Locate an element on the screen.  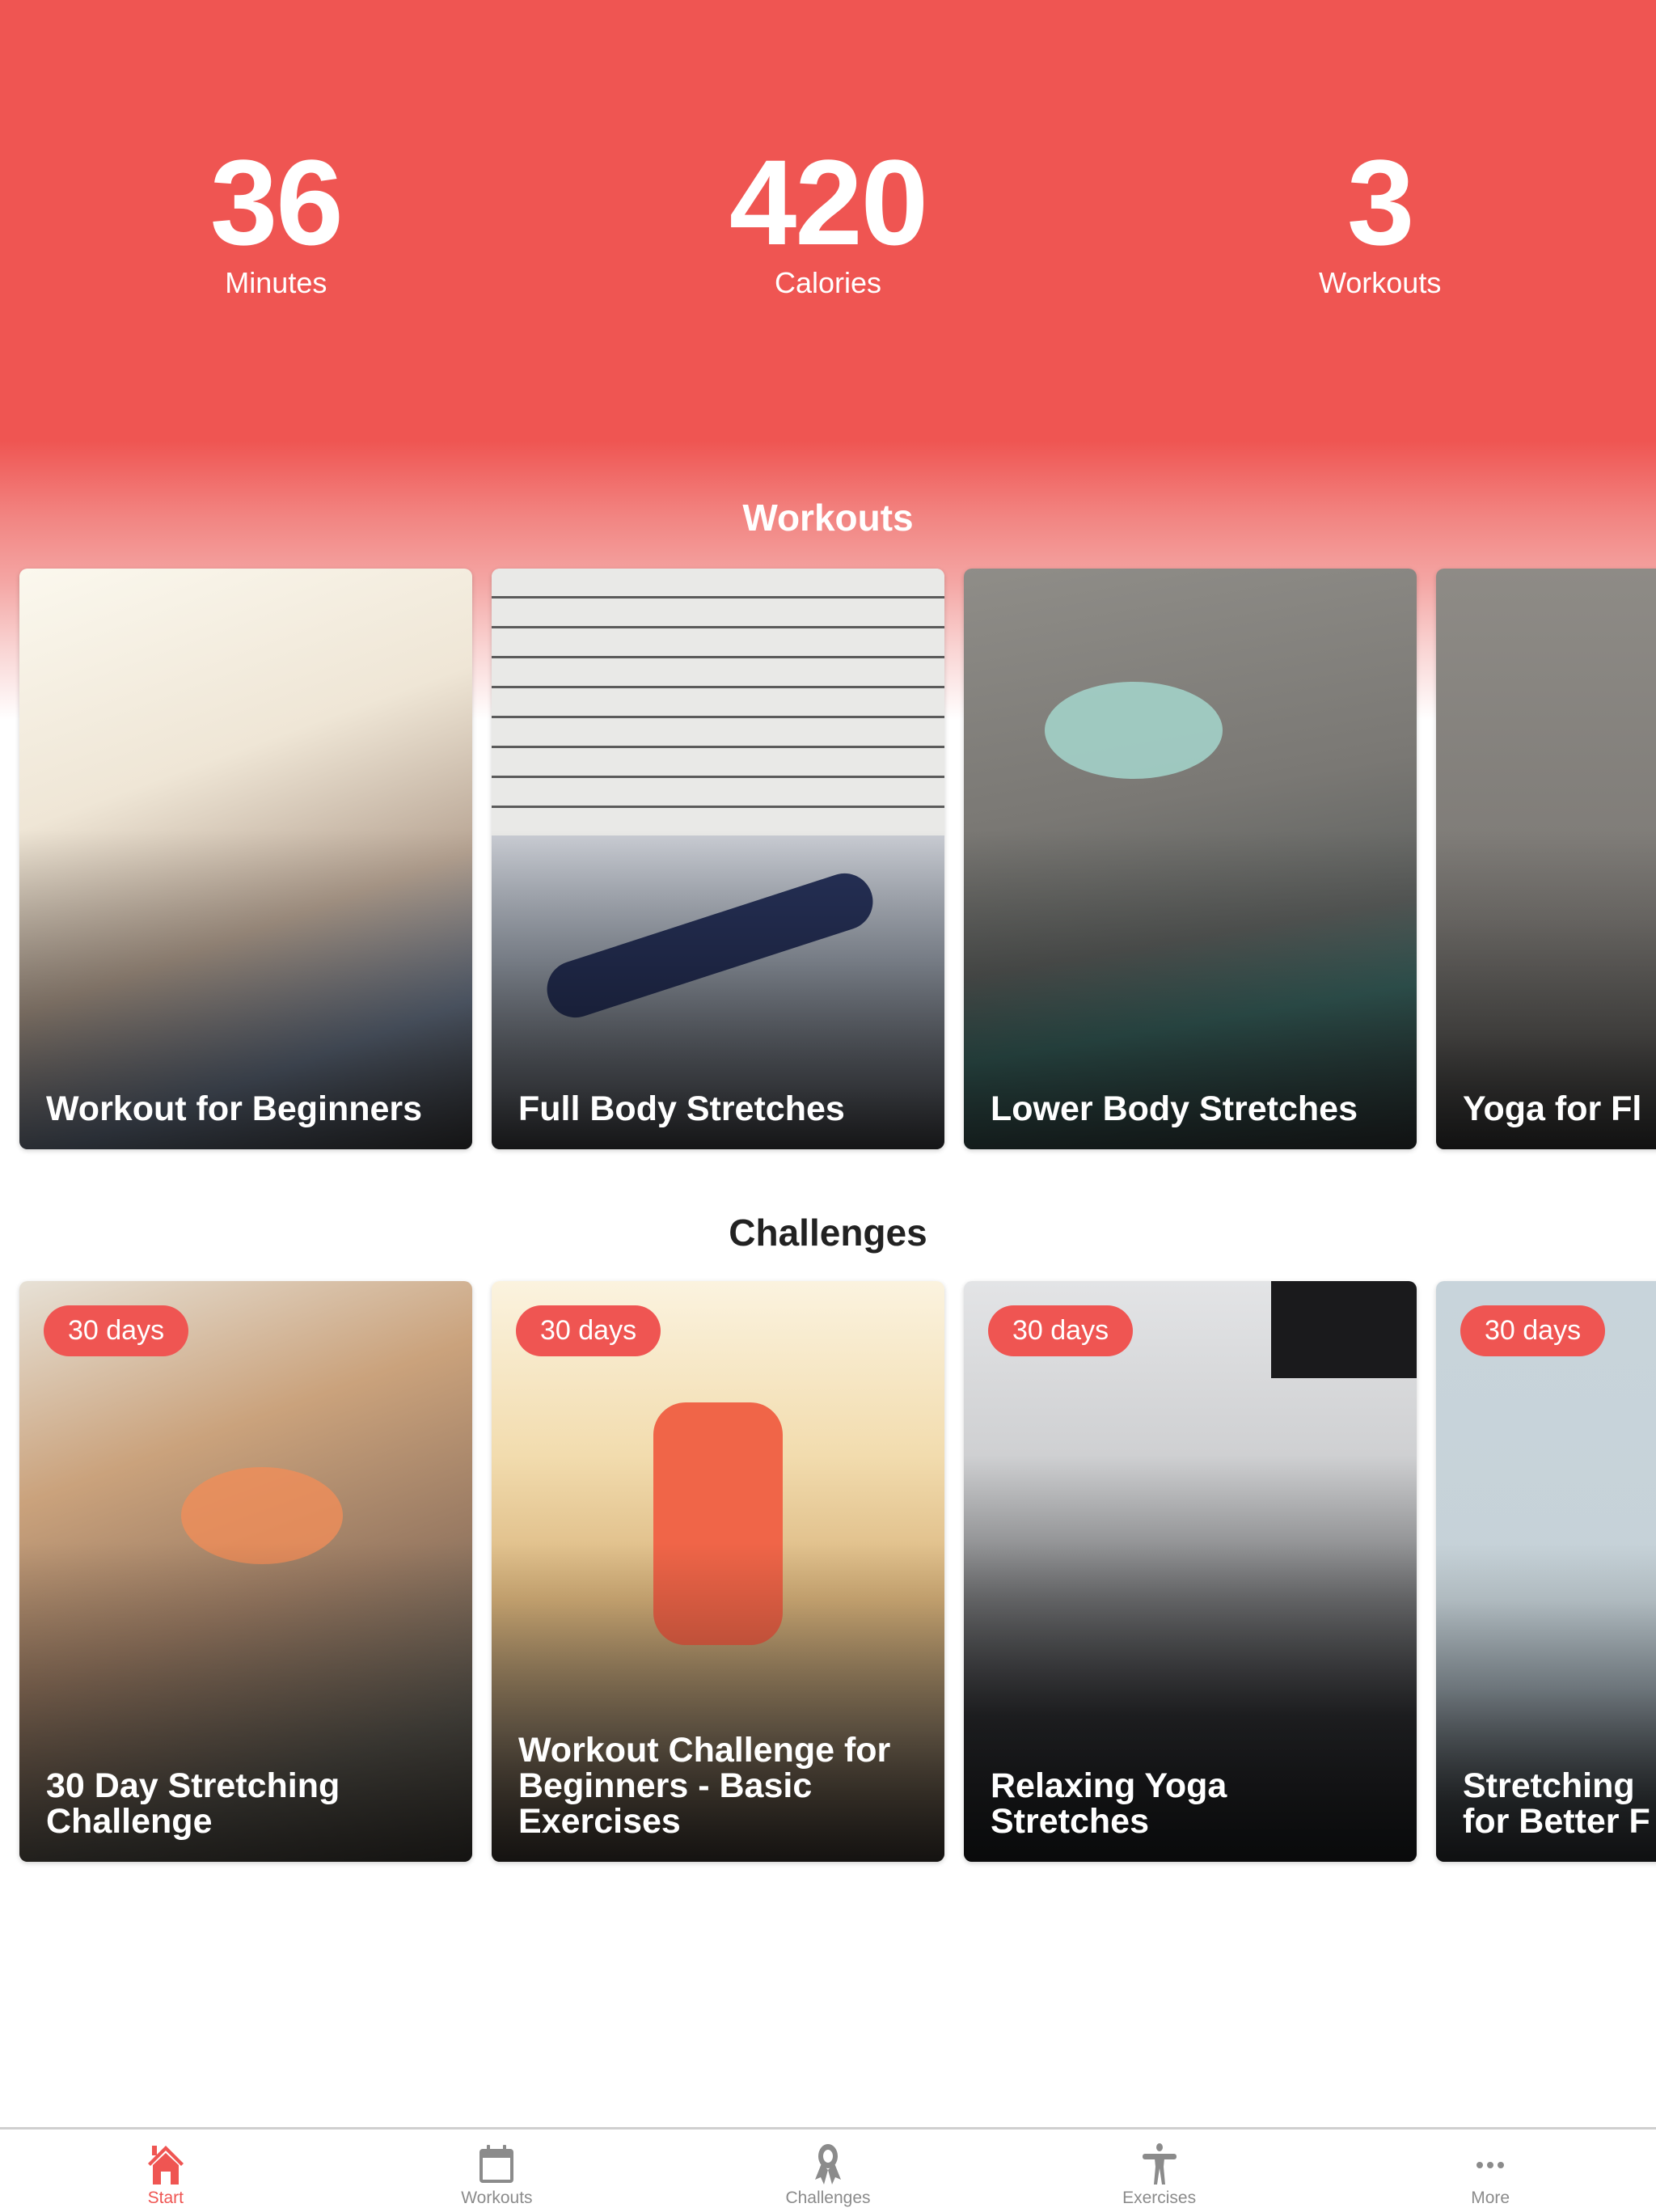
tab-challenges: Challenges is located at coordinates (828, 2171).